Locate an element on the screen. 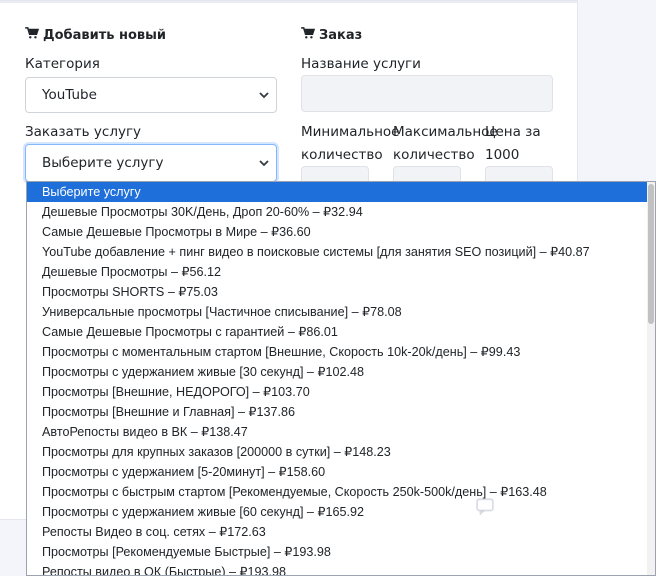 The height and width of the screenshot is (576, 656). category-value: YouTube is located at coordinates (69, 95).